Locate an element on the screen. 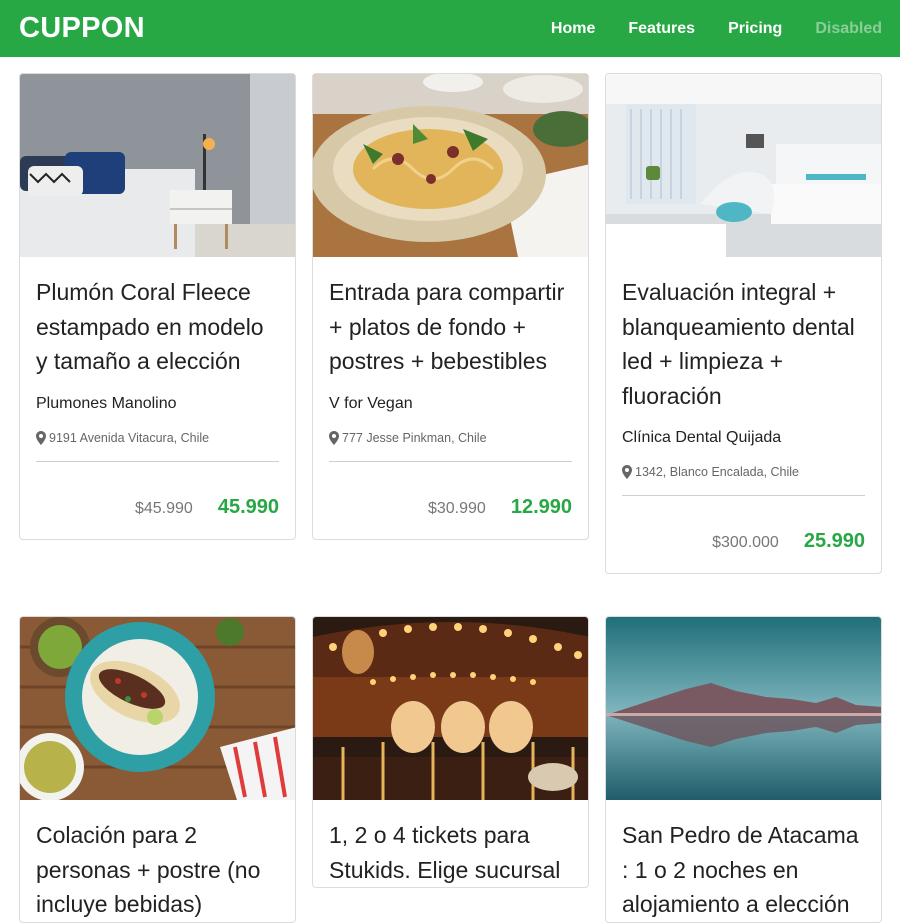 The width and height of the screenshot is (900, 923). nav-link-home: Home is located at coordinates (573, 29).